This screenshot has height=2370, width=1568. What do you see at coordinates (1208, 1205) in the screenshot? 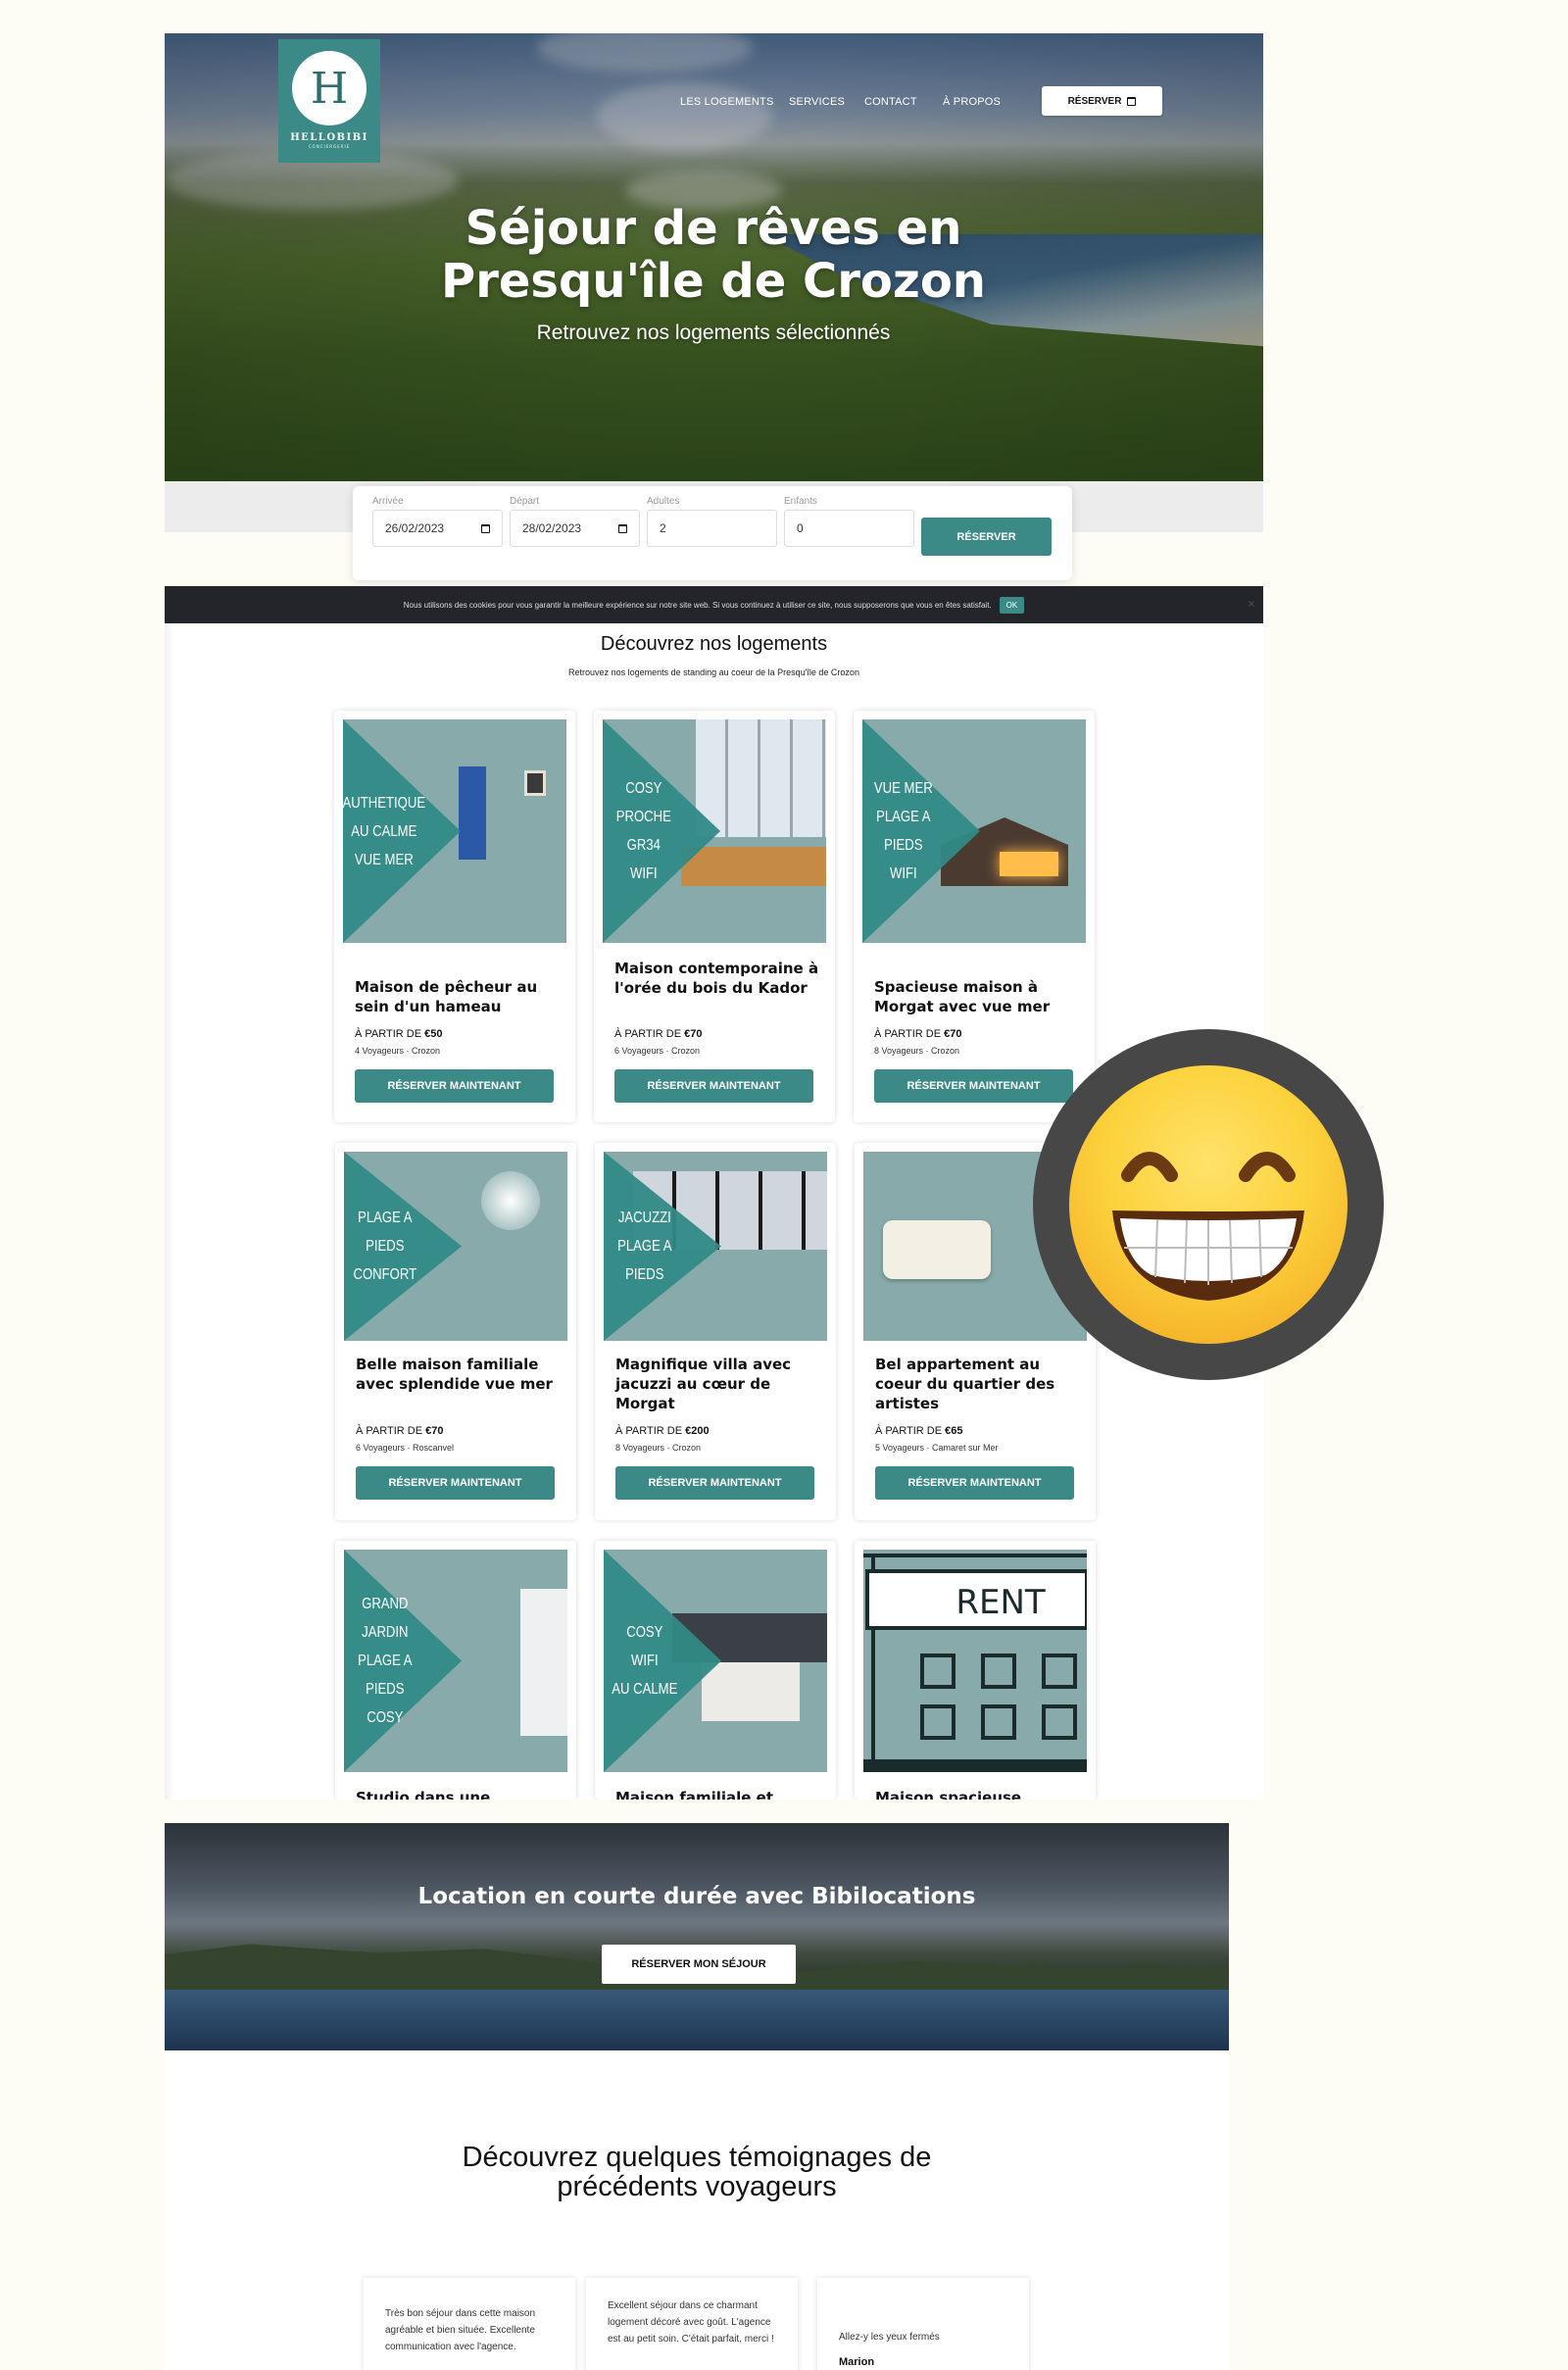
I see `grinning-emoji-icon` at bounding box center [1208, 1205].